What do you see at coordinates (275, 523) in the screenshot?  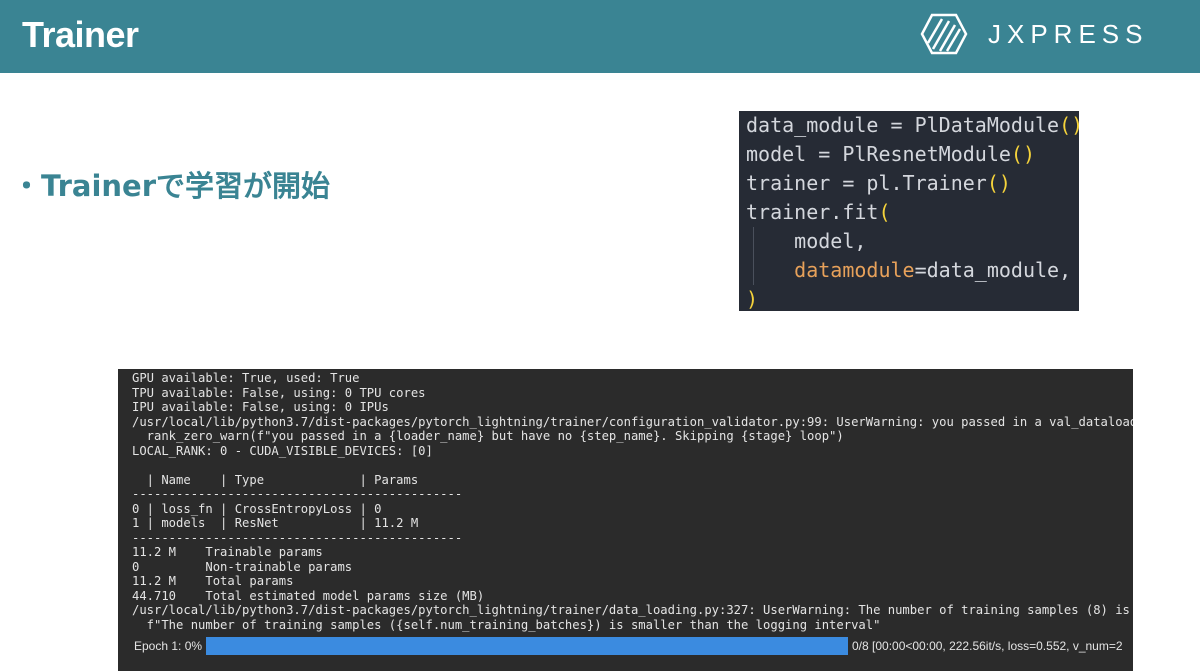 I see `terminal-line: 1 | models | ResNet | 11.2 M` at bounding box center [275, 523].